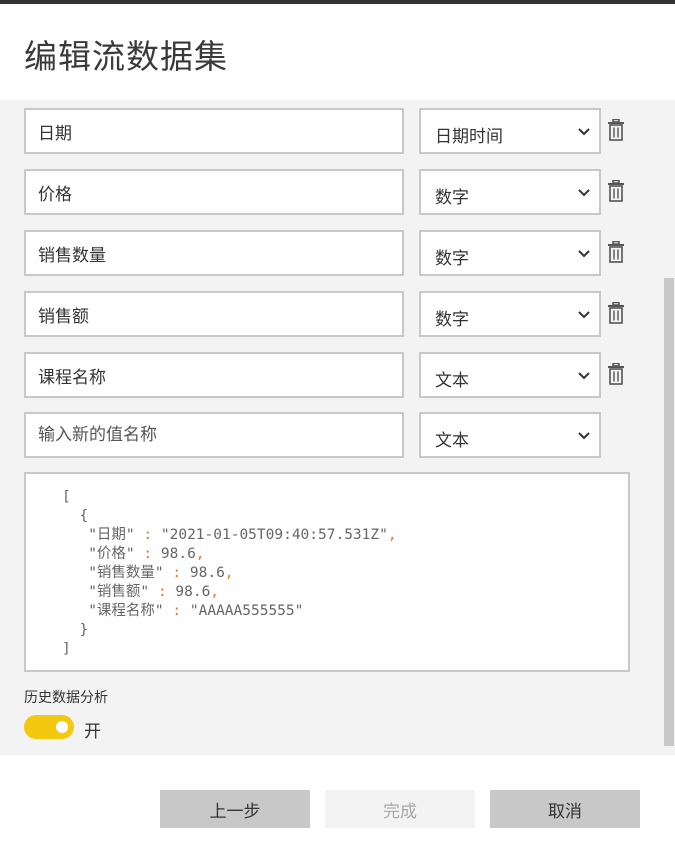  I want to click on field-row: 日期时间, so click(330, 132).